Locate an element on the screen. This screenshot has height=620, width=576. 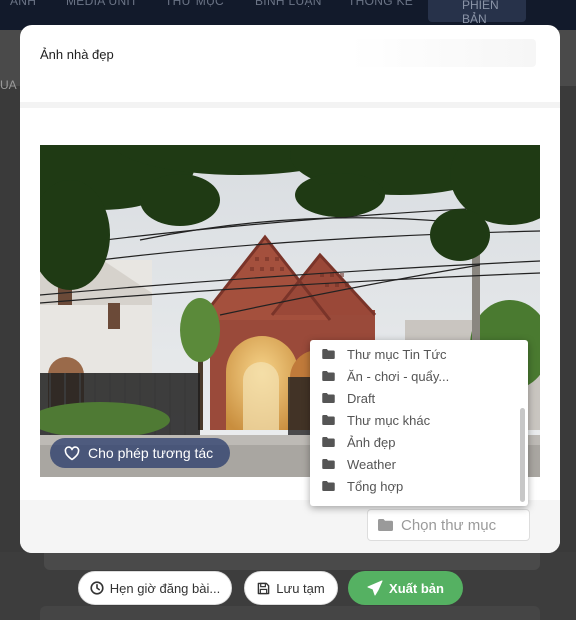
background-text-fragment: UA is located at coordinates (8, 85).